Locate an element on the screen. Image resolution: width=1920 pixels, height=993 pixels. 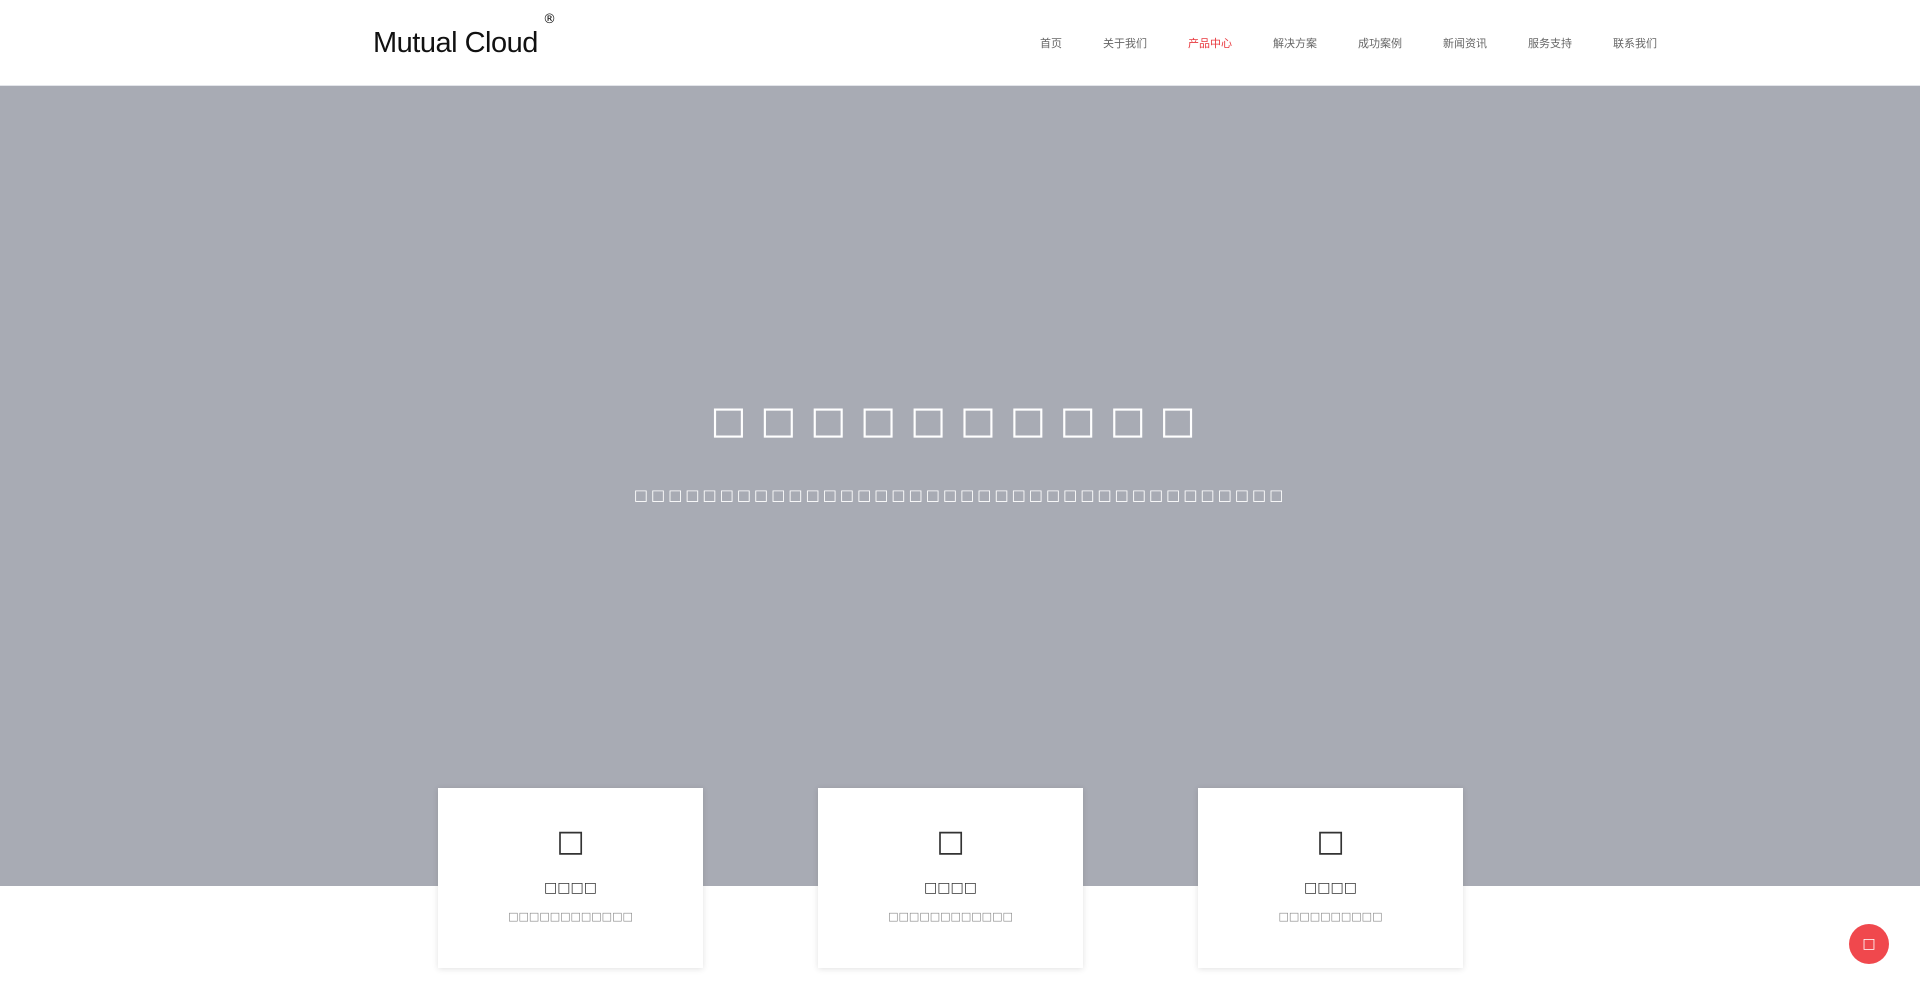
main-nav: 首页 关于我们 产品中心 解决方案 成功案例 新闻资讯 服务支持 联系我们 is located at coordinates (1369, 43).